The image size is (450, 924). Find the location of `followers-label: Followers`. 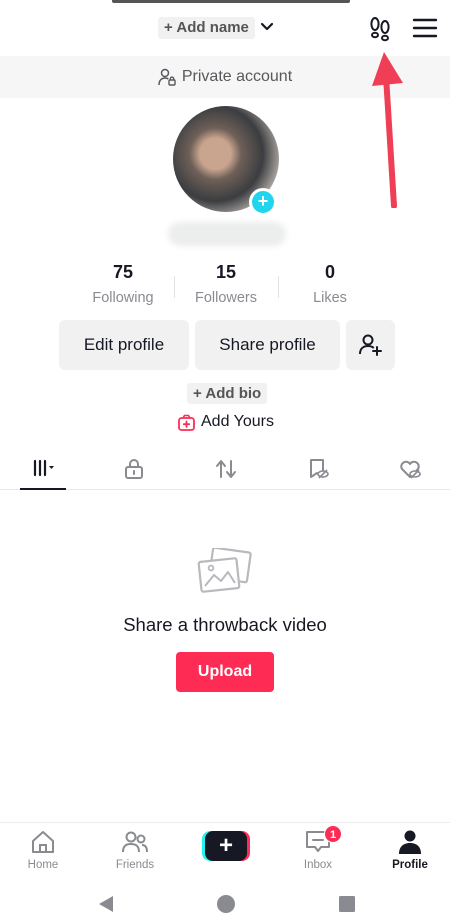

followers-label: Followers is located at coordinates (226, 298).